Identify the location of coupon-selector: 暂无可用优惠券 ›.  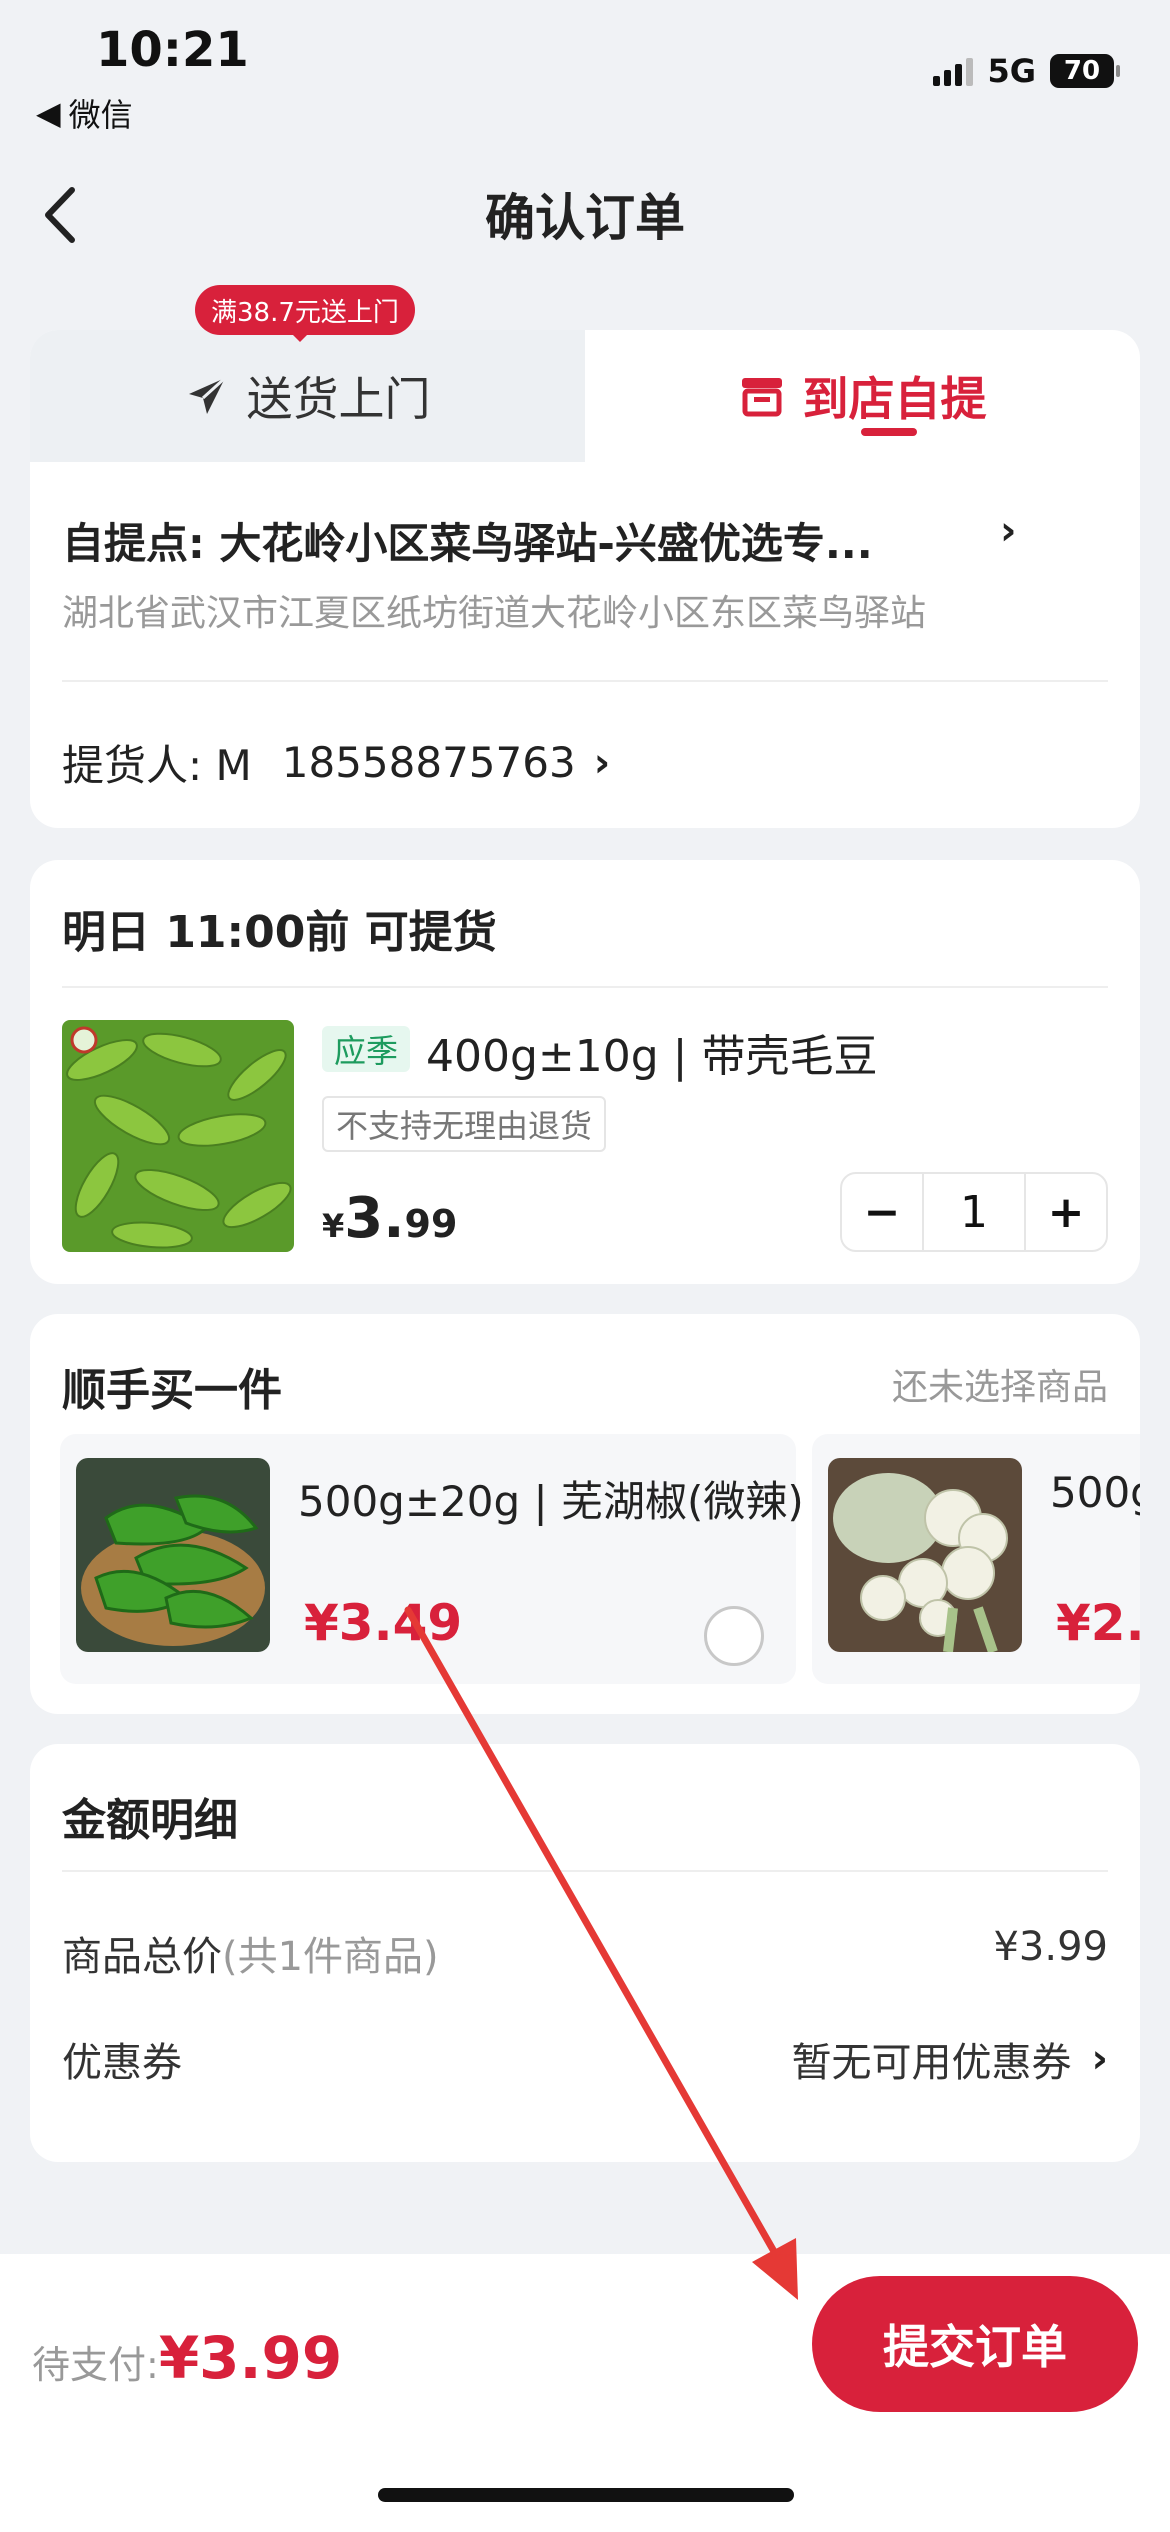
(950, 2059).